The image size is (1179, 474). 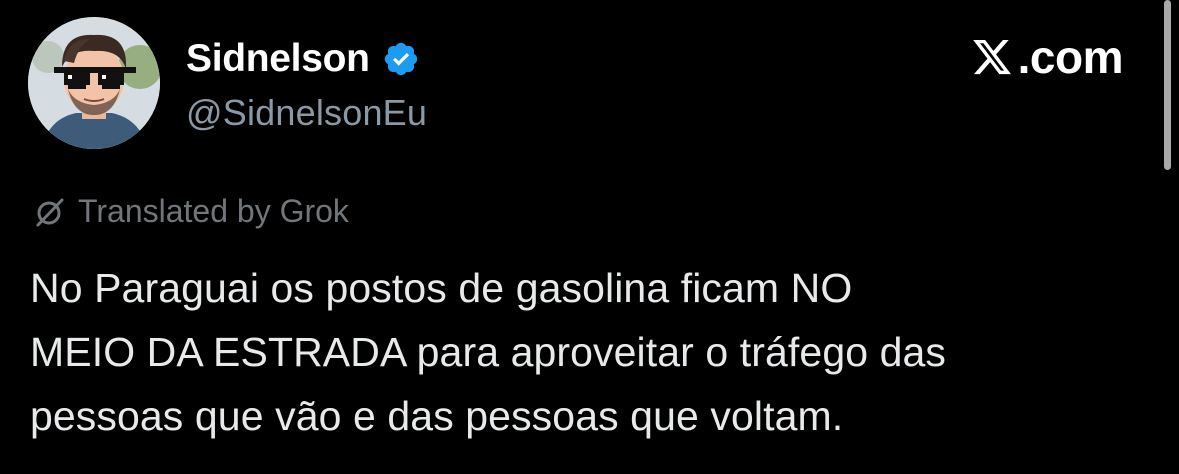 I want to click on translation-notice: Translated by Grok, so click(x=191, y=211).